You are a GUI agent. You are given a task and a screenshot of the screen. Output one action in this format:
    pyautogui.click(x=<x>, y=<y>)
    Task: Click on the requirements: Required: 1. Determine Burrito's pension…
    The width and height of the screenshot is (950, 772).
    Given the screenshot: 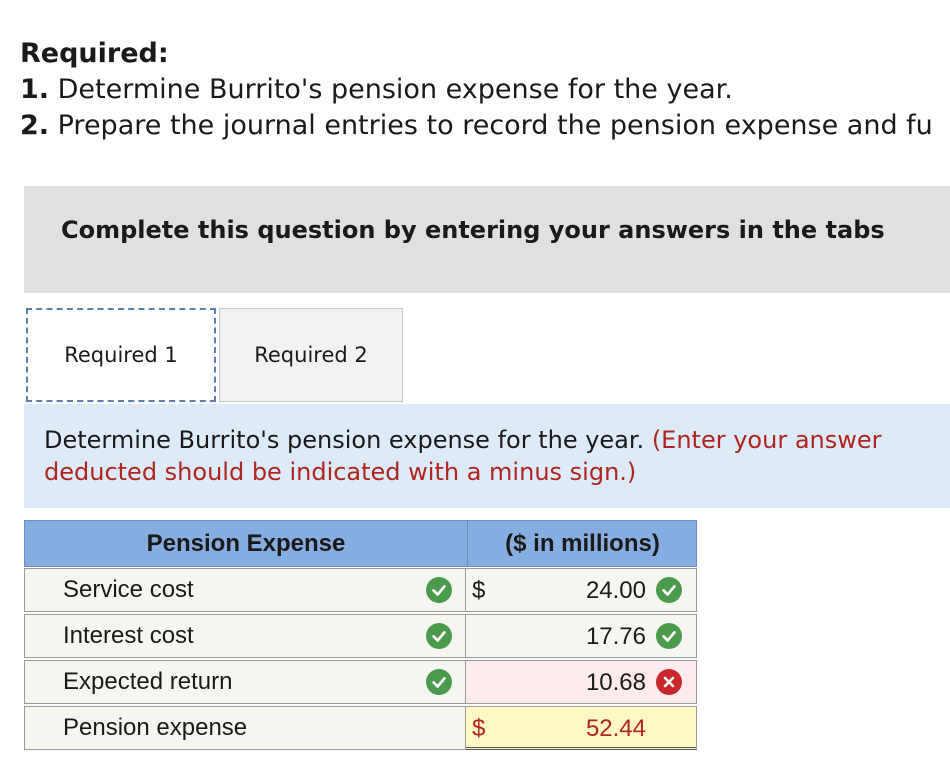 What is the action you would take?
    pyautogui.click(x=476, y=90)
    